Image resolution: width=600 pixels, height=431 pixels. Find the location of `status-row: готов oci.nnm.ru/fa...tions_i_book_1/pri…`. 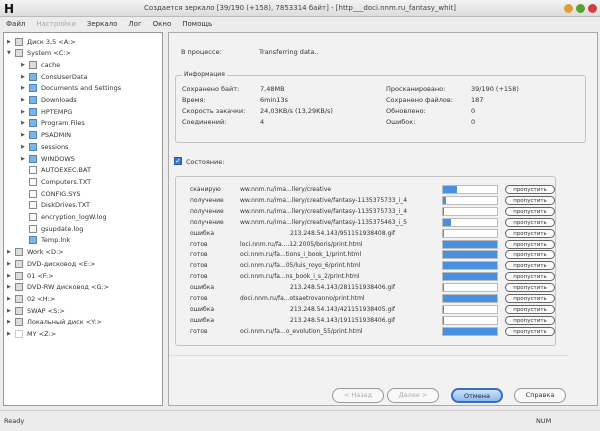

status-row: готов oci.nnm.ru/fa...tions_i_book_1/pri… is located at coordinates (380, 255).